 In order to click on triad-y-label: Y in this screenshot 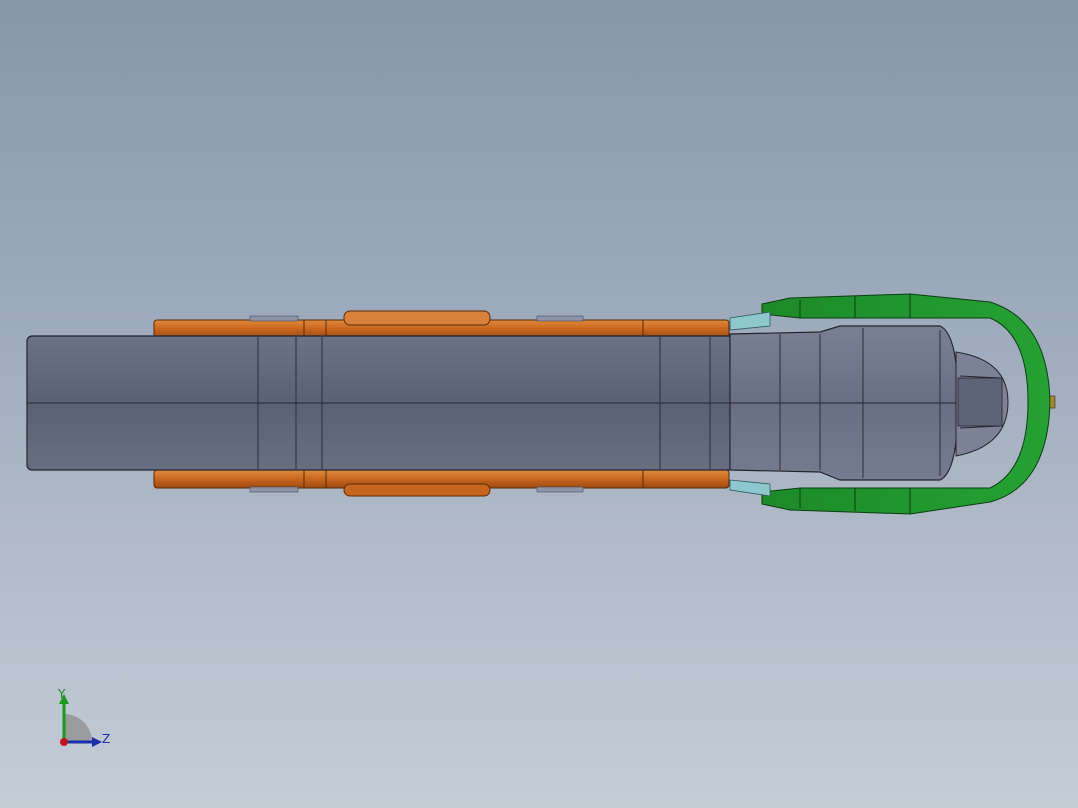, I will do `click(62, 694)`.